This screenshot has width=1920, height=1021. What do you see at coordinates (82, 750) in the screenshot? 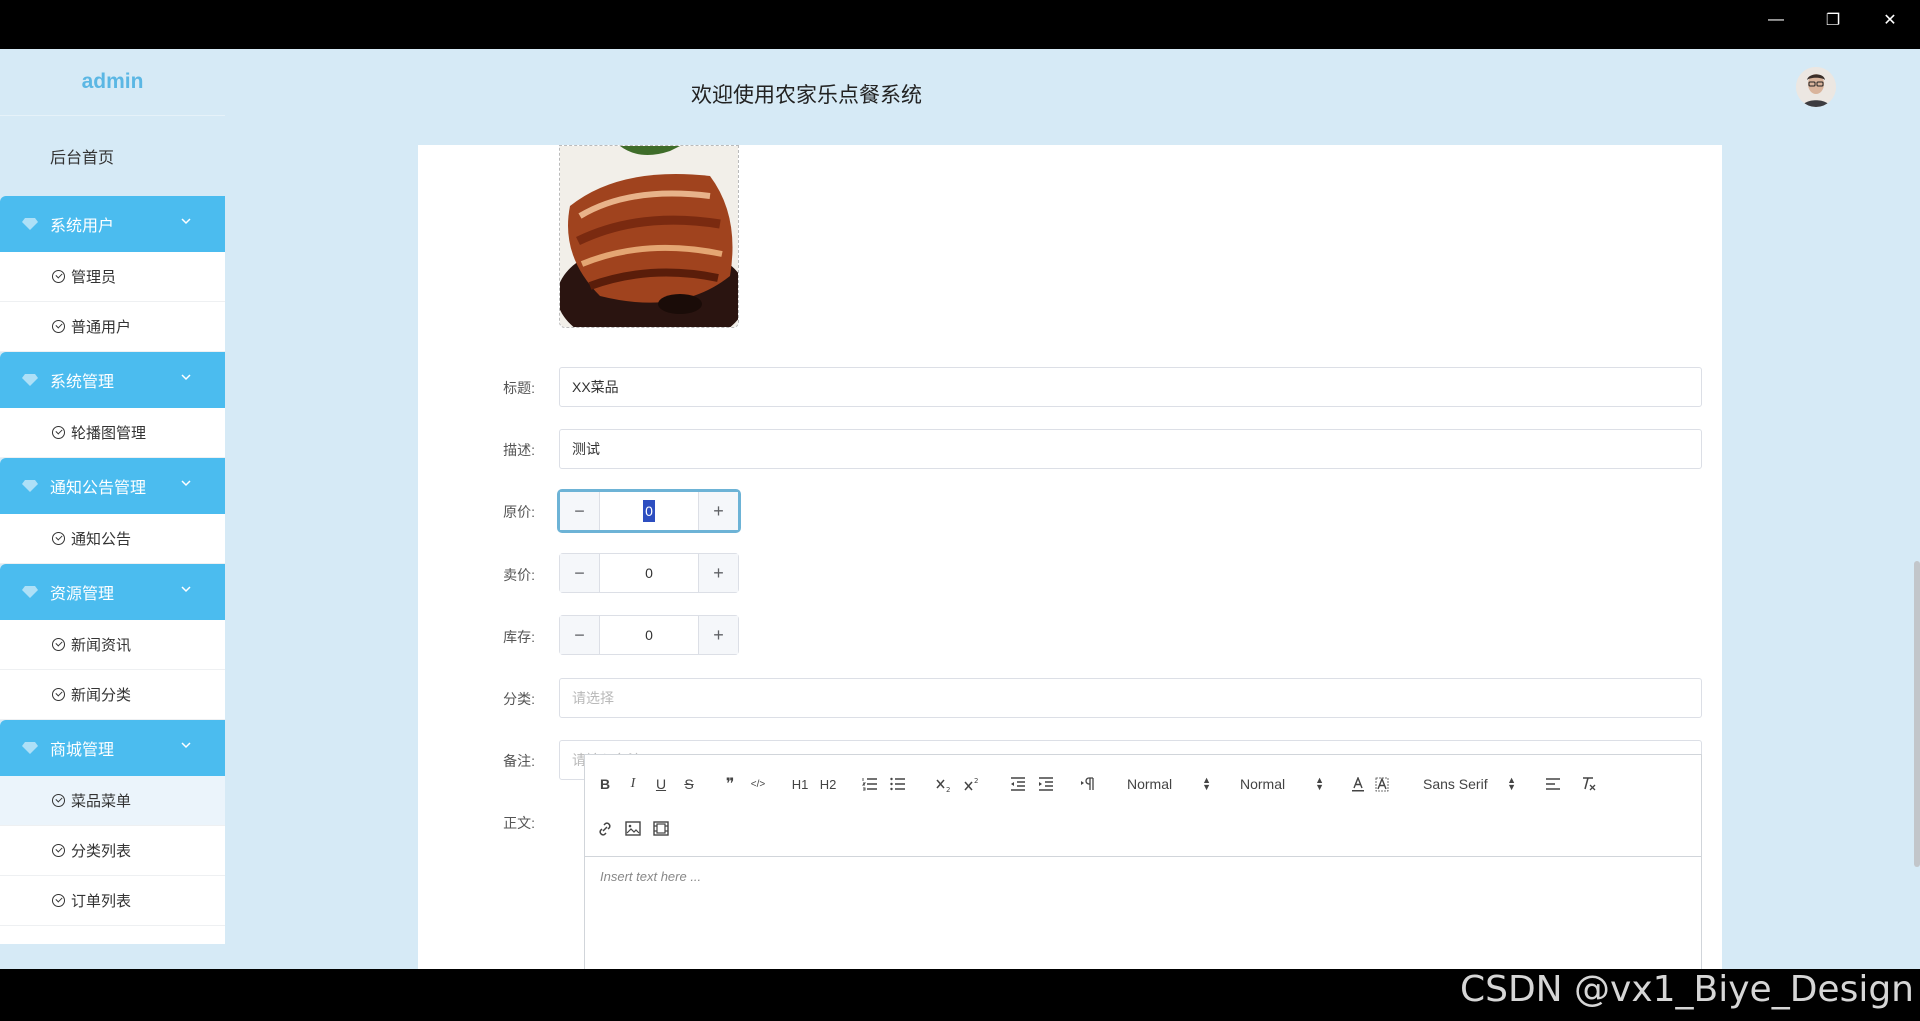
I see `sidebar-group-label: 商城管理` at bounding box center [82, 750].